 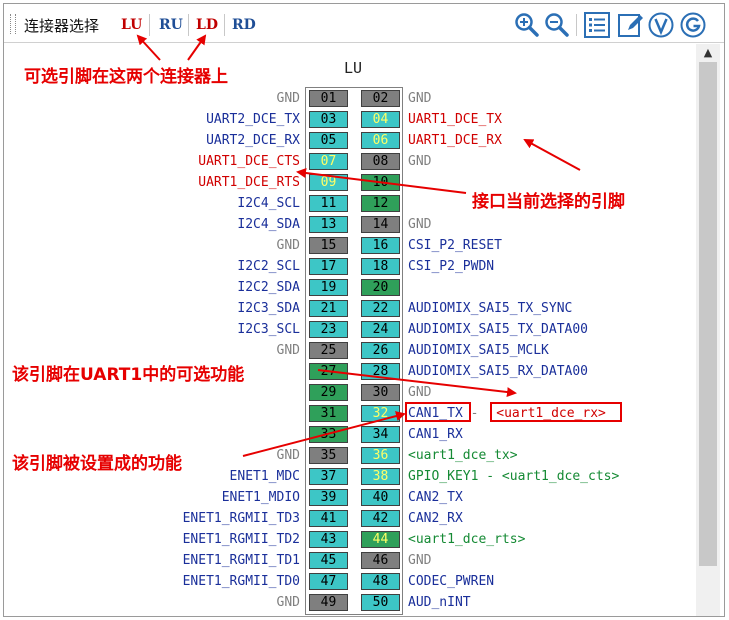 I want to click on pin-10: 10, so click(x=380, y=182).